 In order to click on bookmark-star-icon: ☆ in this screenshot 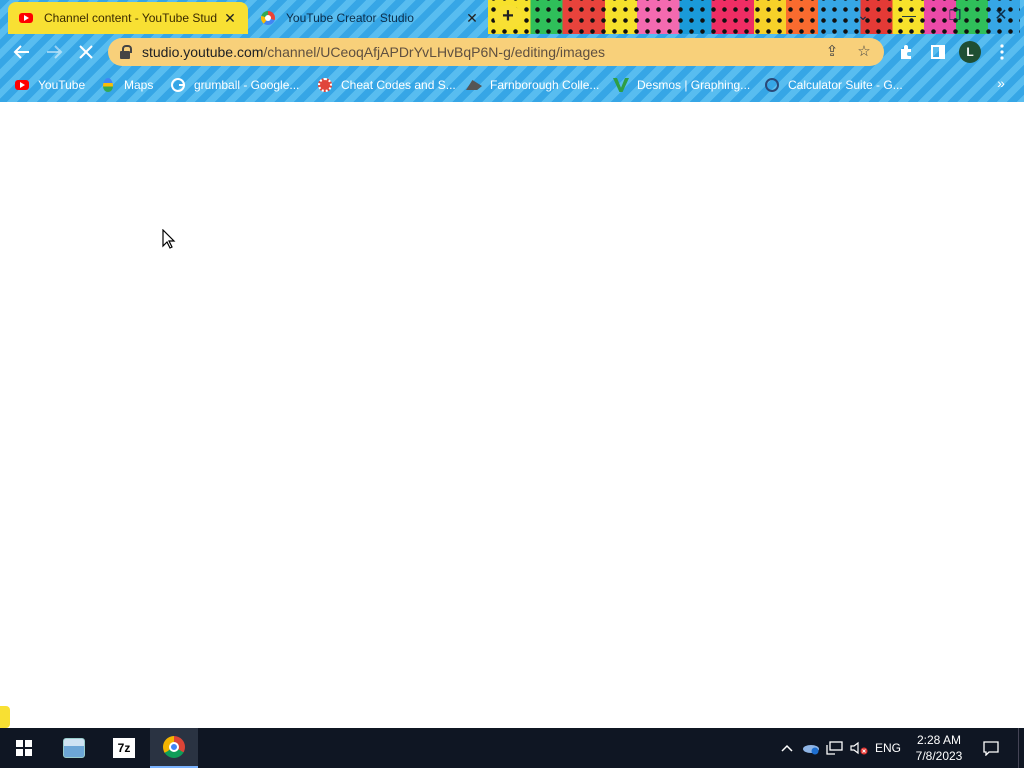, I will do `click(864, 52)`.